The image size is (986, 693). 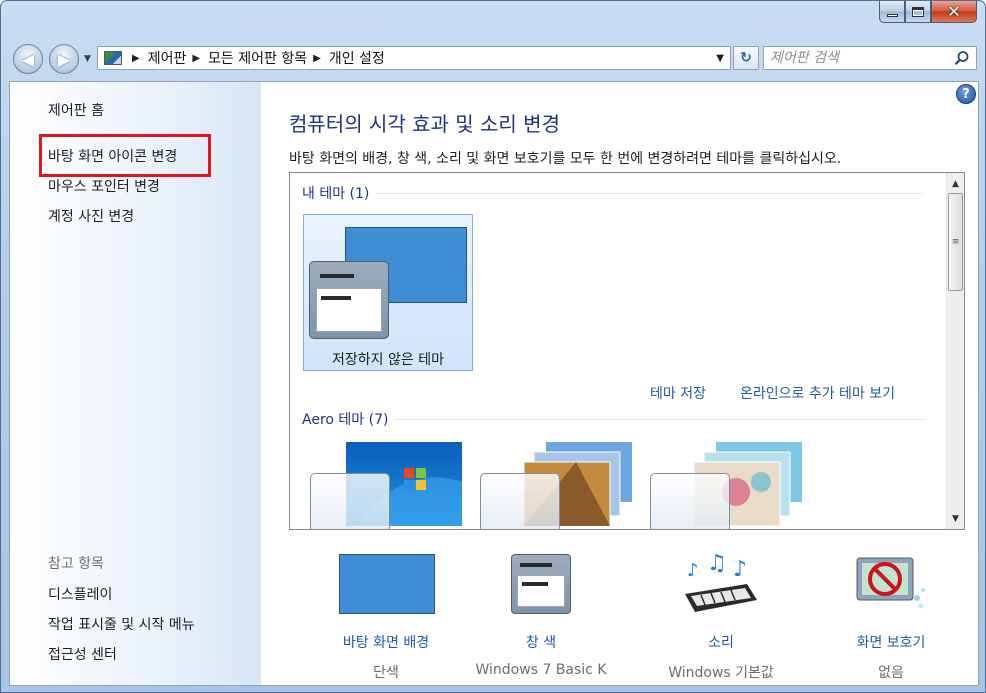 What do you see at coordinates (541, 670) in the screenshot?
I see `window-color-value: Windows 7 Basic K` at bounding box center [541, 670].